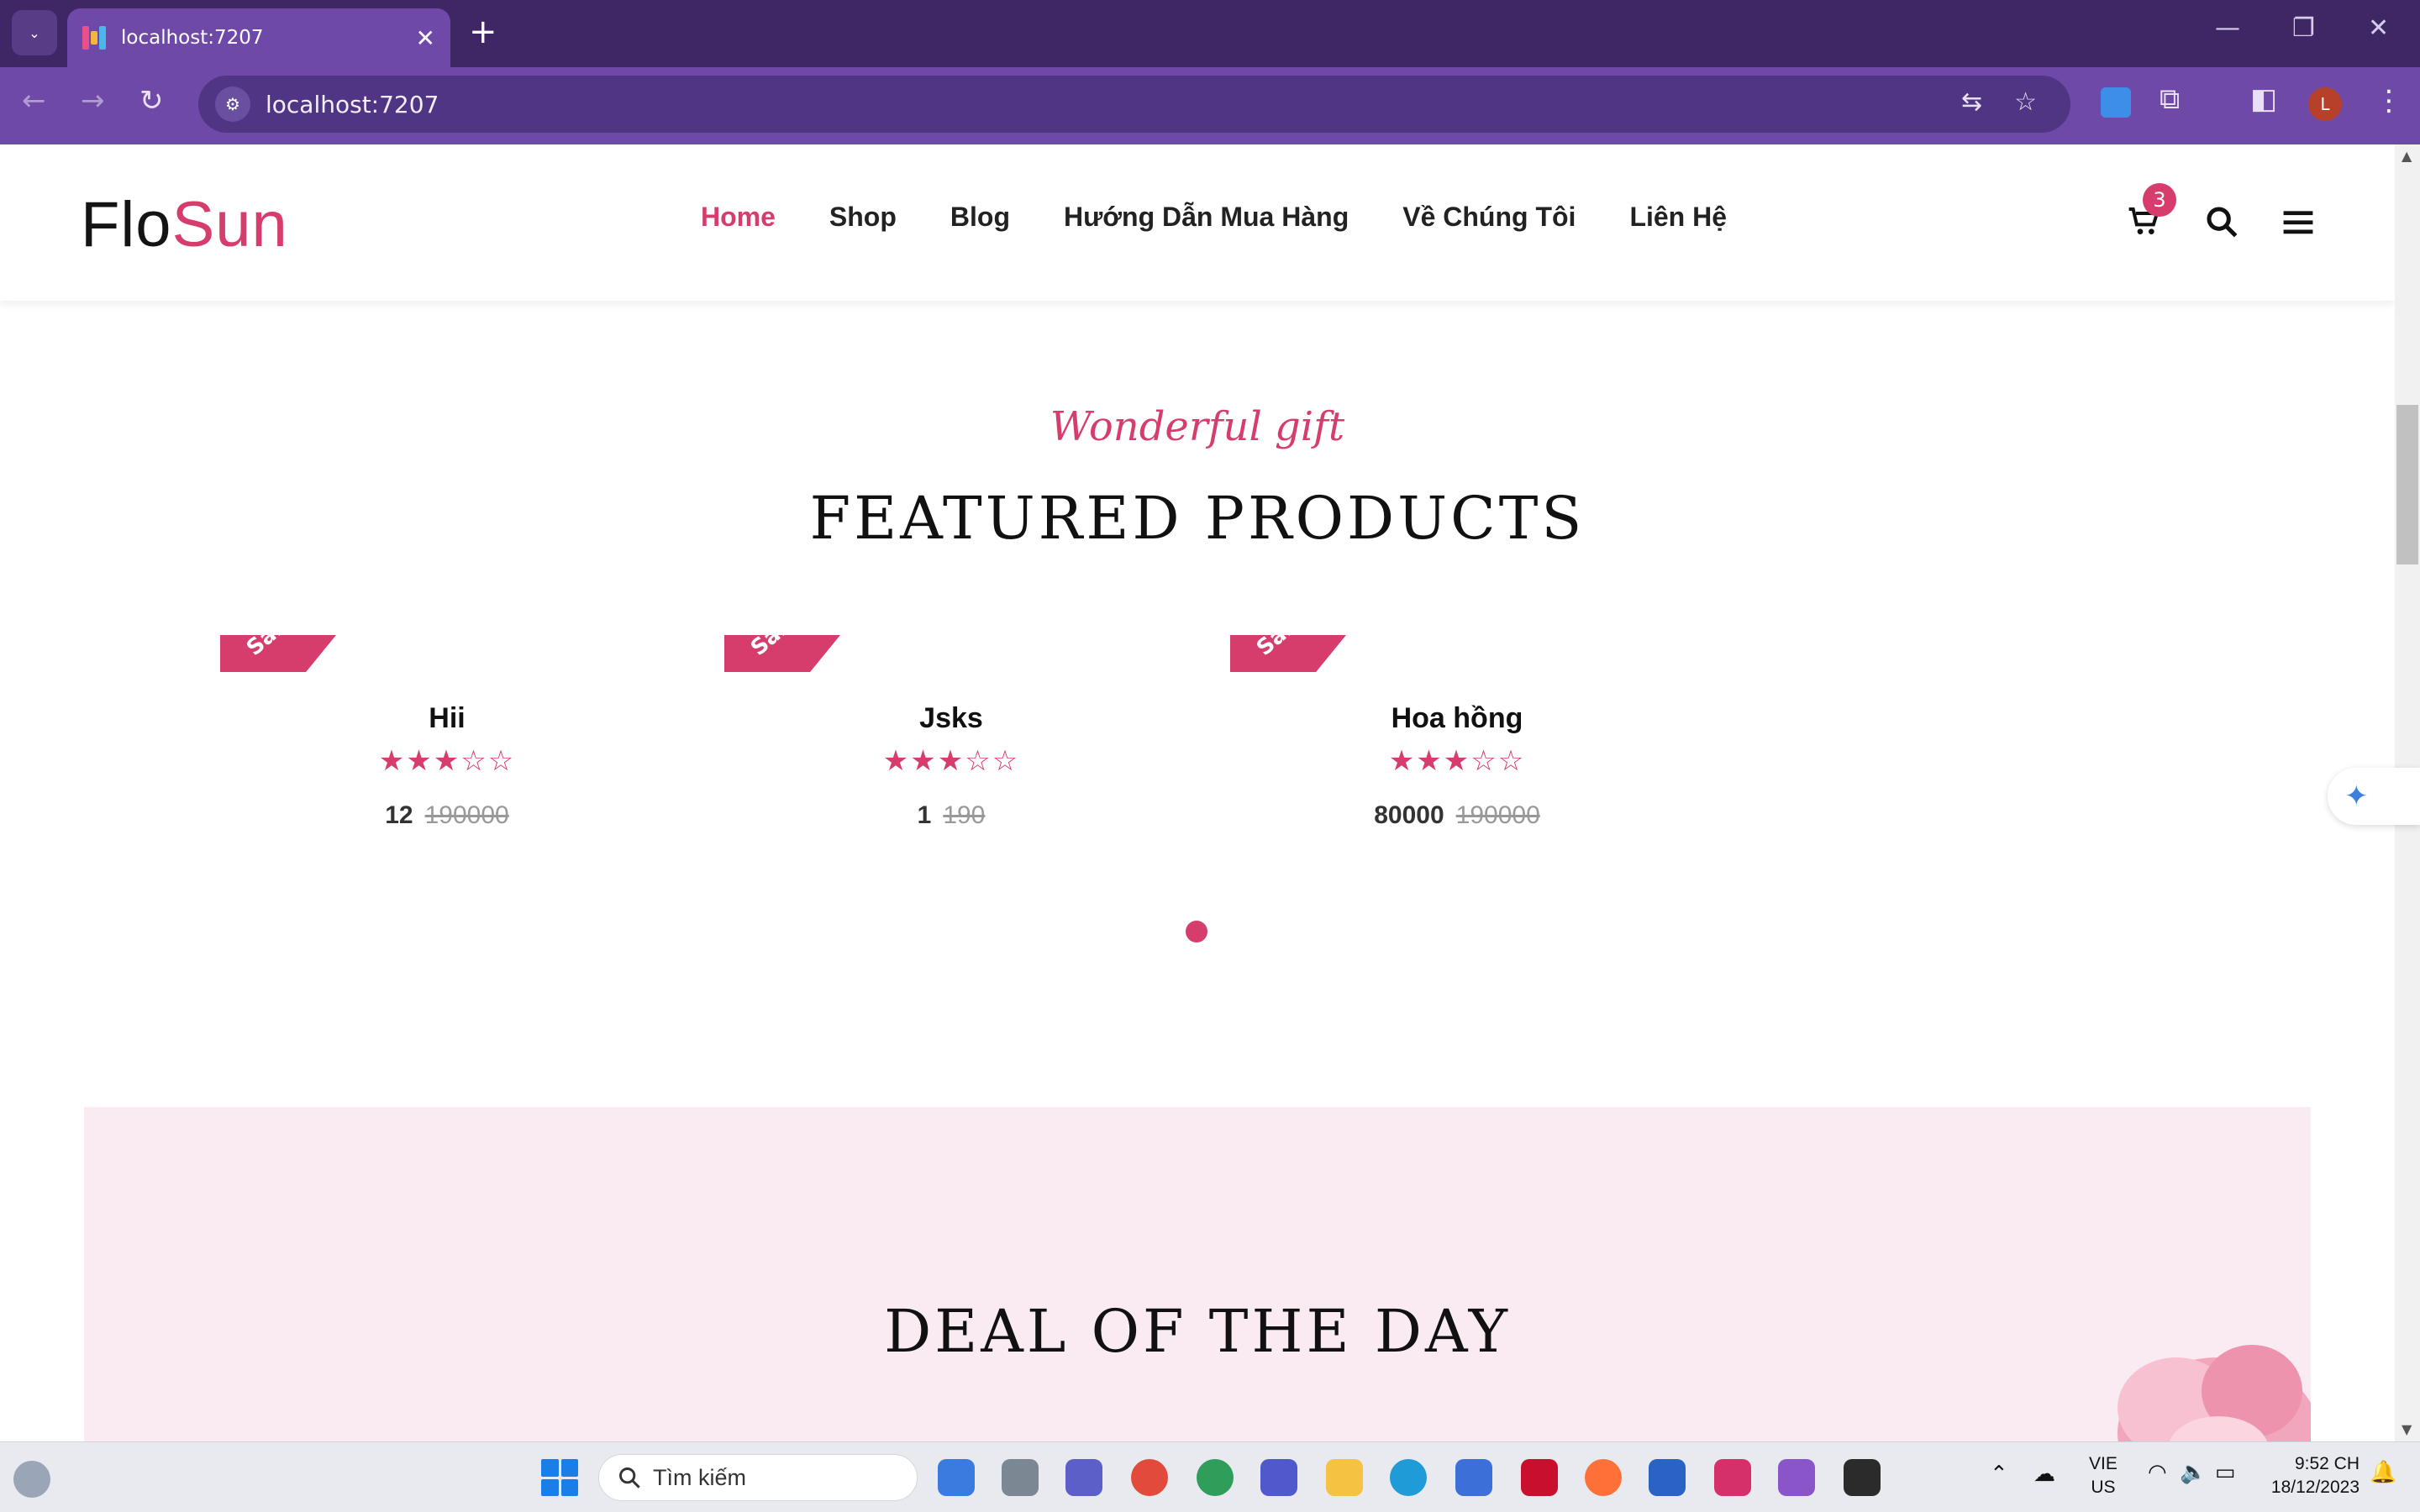 Image resolution: width=2420 pixels, height=1512 pixels. I want to click on browser-menu-icon: ⋮, so click(2389, 101).